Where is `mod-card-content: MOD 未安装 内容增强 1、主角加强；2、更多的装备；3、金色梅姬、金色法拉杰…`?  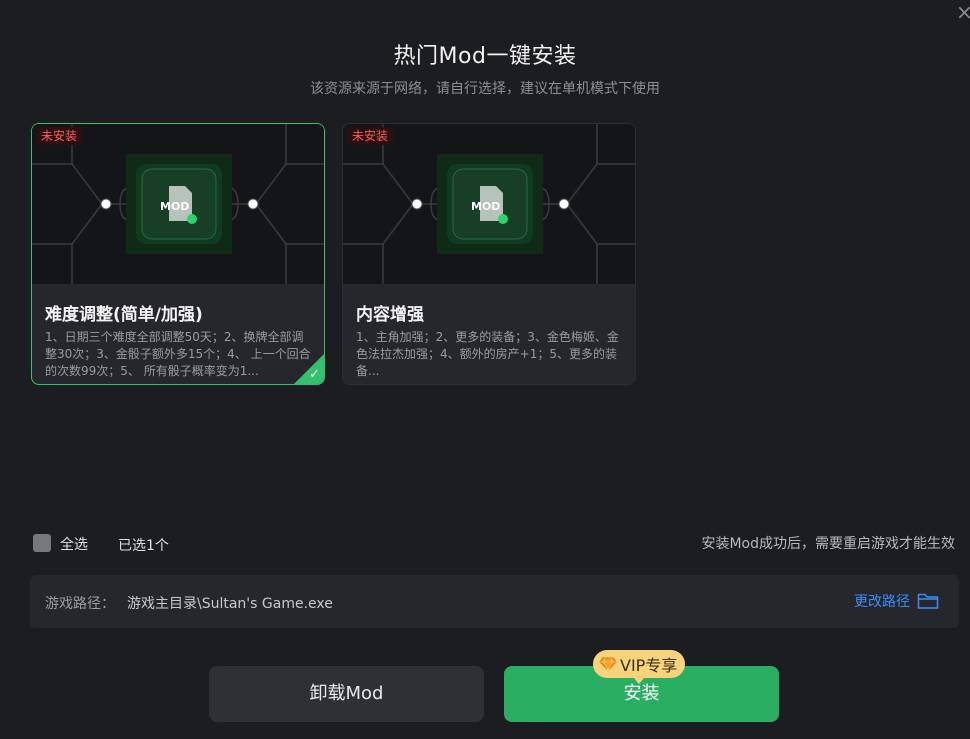
mod-card-content: MOD 未安装 内容增强 1、主角加强；2、更多的装备；3、金色梅姬、金色法拉杰… is located at coordinates (489, 254).